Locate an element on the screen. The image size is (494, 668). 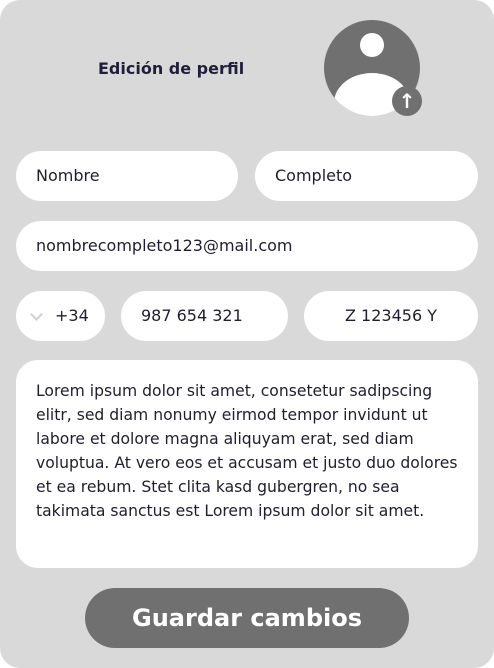
email-input: nombrecompleto123@mail.com is located at coordinates (247, 246).